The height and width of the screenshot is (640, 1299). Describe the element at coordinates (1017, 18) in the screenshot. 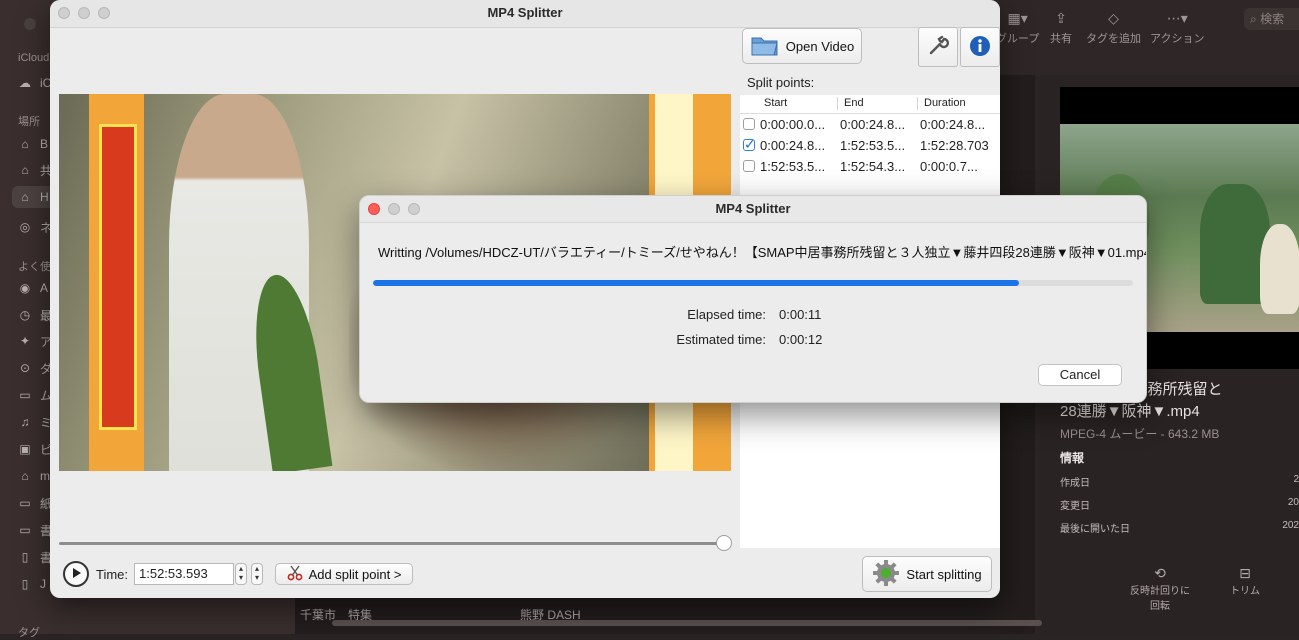

I see `group-icon: ▦▾` at that location.